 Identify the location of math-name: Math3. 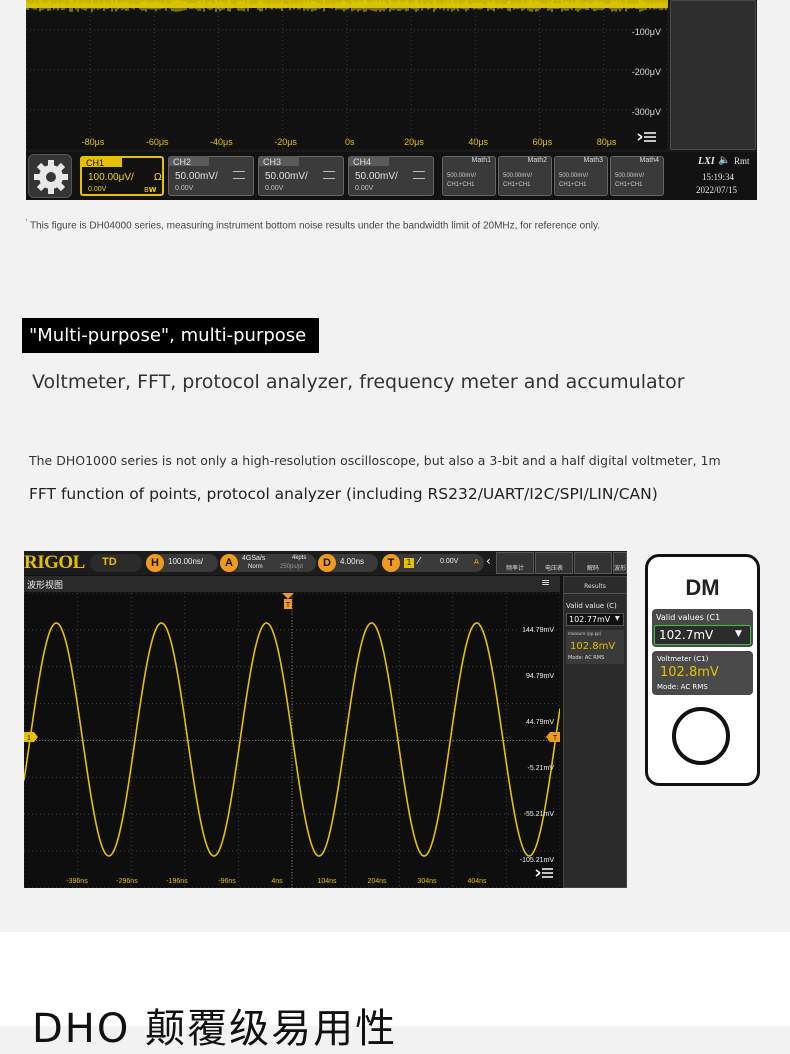
(593, 160).